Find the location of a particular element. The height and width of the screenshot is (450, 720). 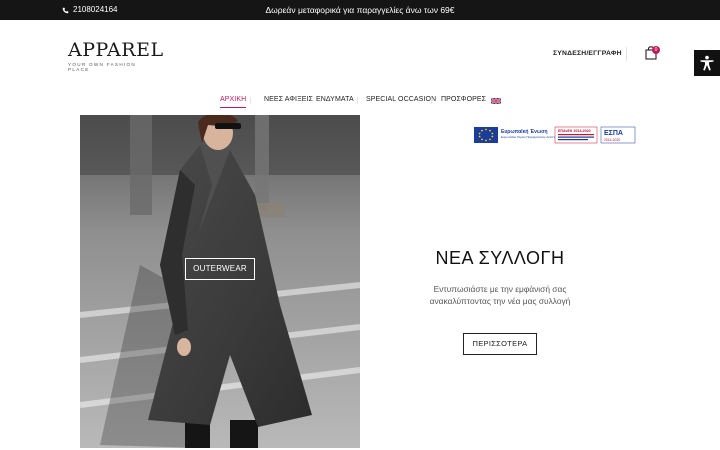

nav-item-offers: ΠΡΟΣΦΟΡΕΣ is located at coordinates (463, 99).